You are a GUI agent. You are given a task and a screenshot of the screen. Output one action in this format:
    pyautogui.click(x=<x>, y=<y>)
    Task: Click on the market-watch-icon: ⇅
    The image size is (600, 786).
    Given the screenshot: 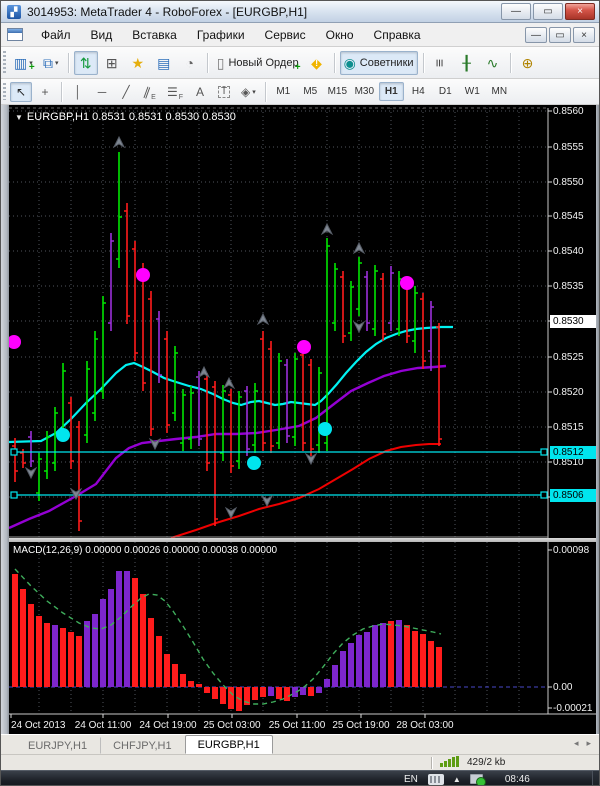 What is the action you would take?
    pyautogui.click(x=85, y=62)
    